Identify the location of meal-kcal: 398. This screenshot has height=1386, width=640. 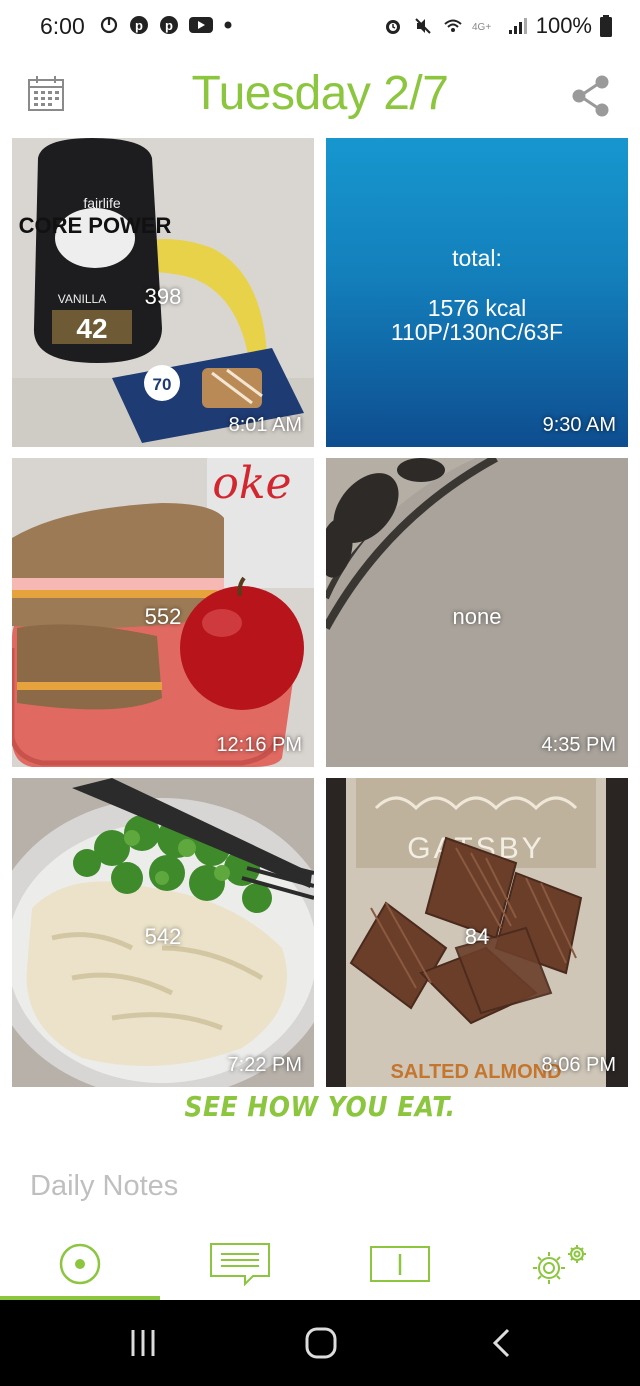
(163, 296).